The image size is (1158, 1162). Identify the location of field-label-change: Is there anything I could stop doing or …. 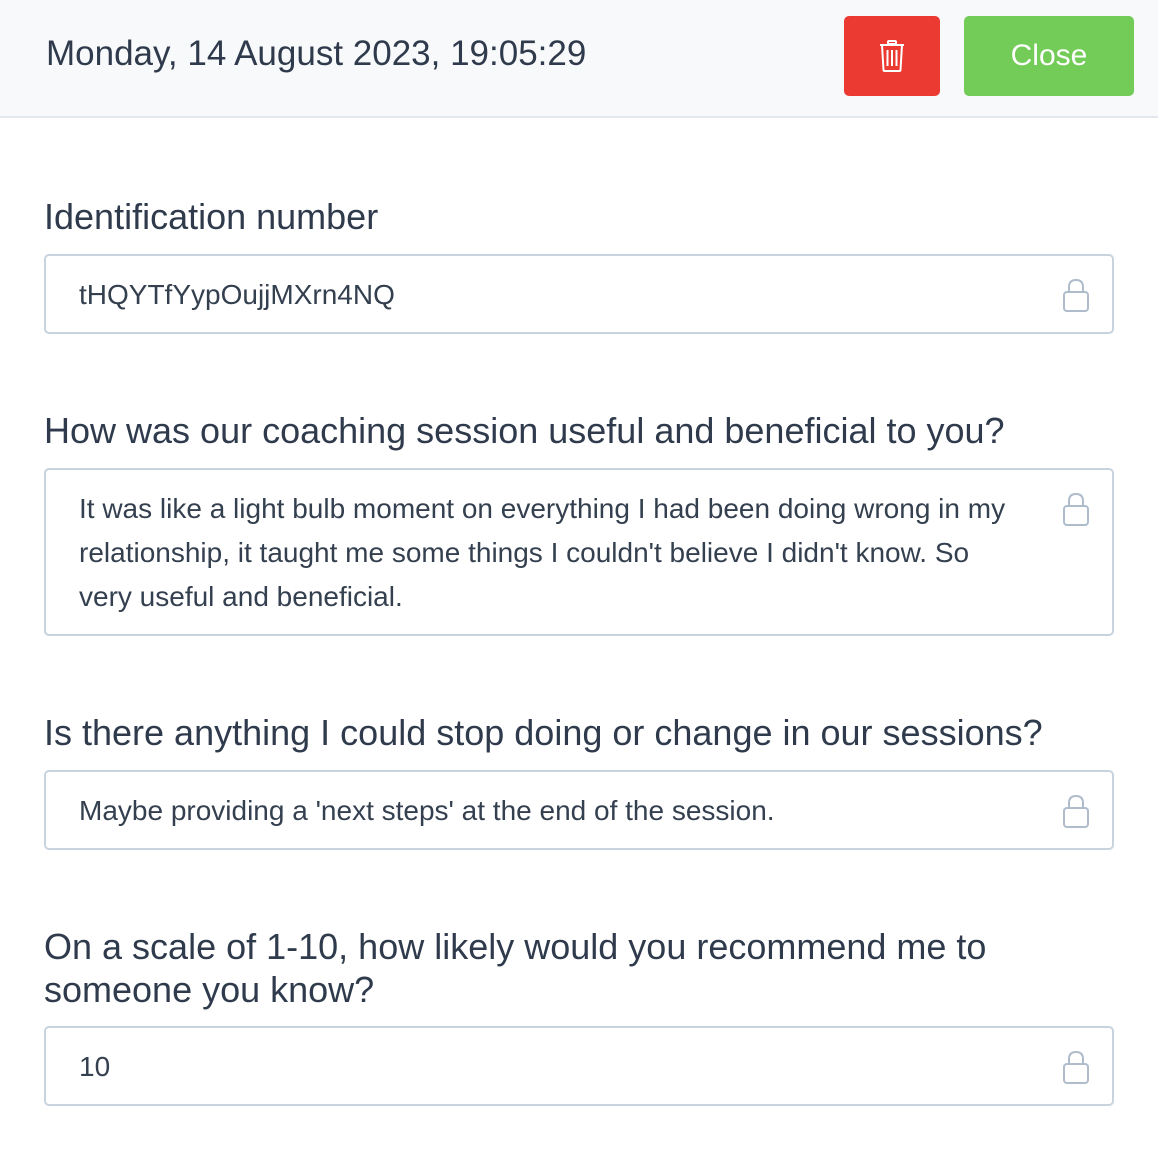
(543, 732).